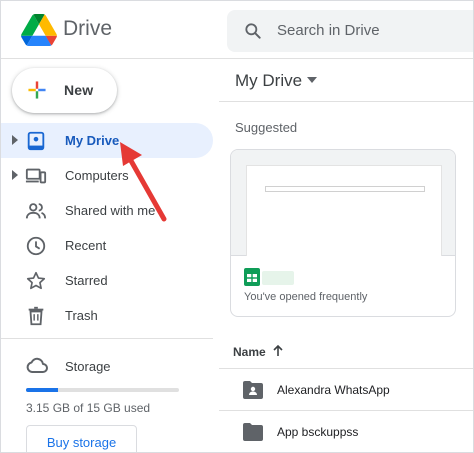 This screenshot has width=474, height=453. I want to click on computers-icon, so click(36, 176).